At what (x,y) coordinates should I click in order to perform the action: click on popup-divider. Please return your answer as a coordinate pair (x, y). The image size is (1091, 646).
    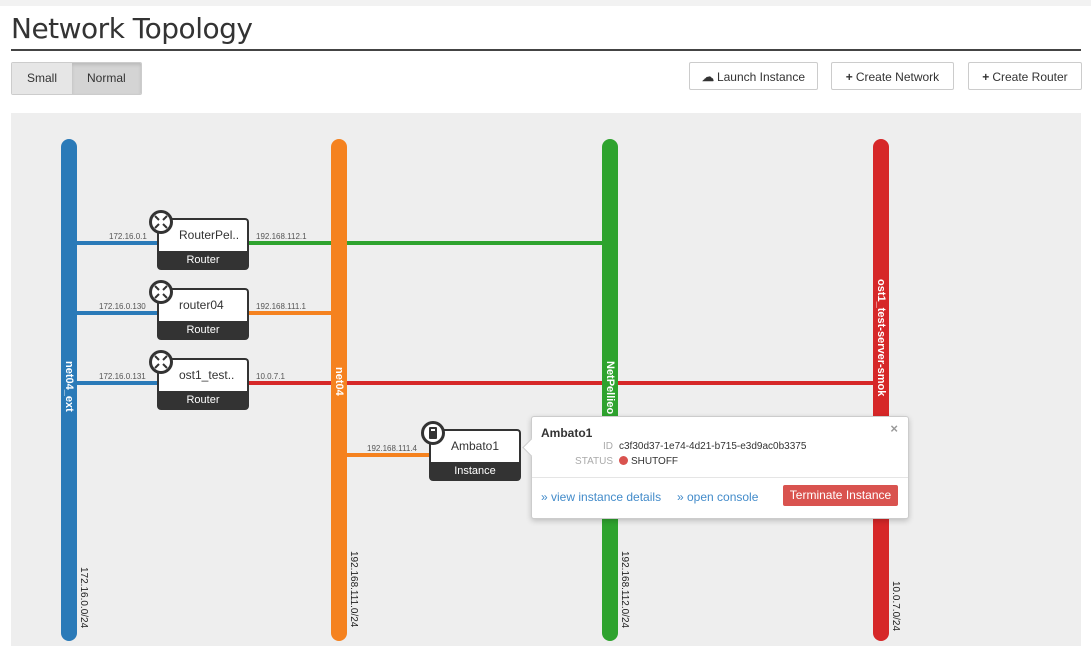
    Looking at the image, I should click on (720, 477).